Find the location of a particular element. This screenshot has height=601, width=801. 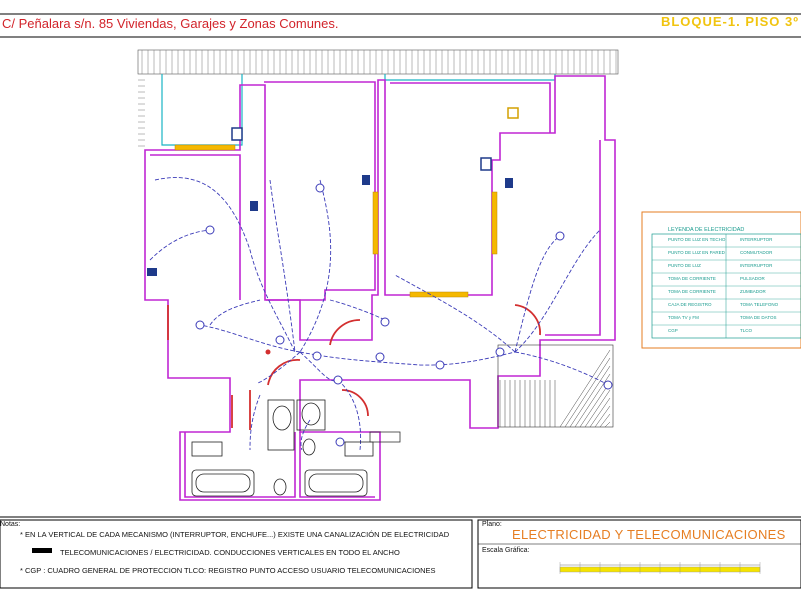

legend-item: CGP is located at coordinates (673, 330).